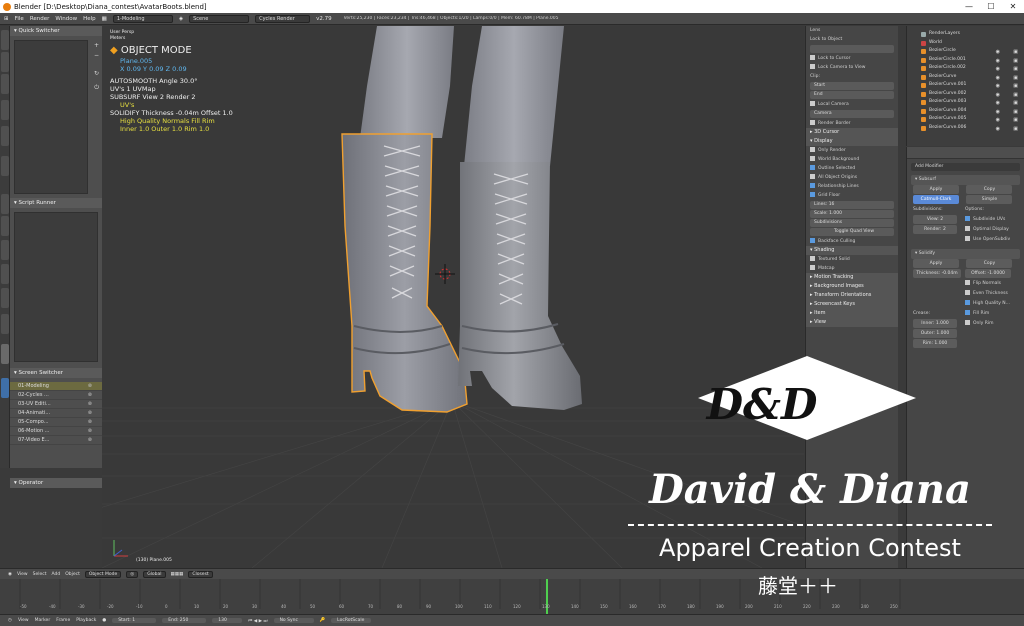  What do you see at coordinates (5, 324) in the screenshot?
I see `tab-retopo` at bounding box center [5, 324].